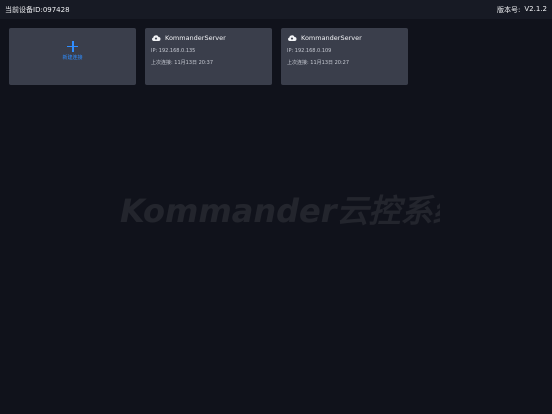 The height and width of the screenshot is (414, 552). I want to click on new-connection-label: 新建连接, so click(72, 57).